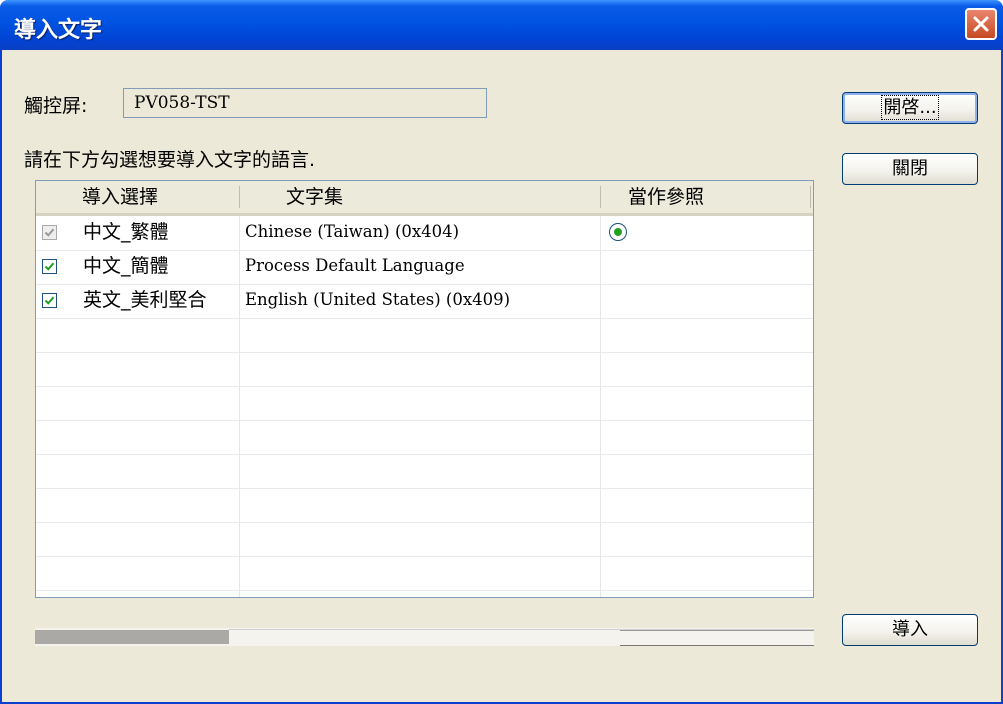 Image resolution: width=1003 pixels, height=704 pixels. What do you see at coordinates (355, 265) in the screenshot?
I see `row-charset: Process Default Language` at bounding box center [355, 265].